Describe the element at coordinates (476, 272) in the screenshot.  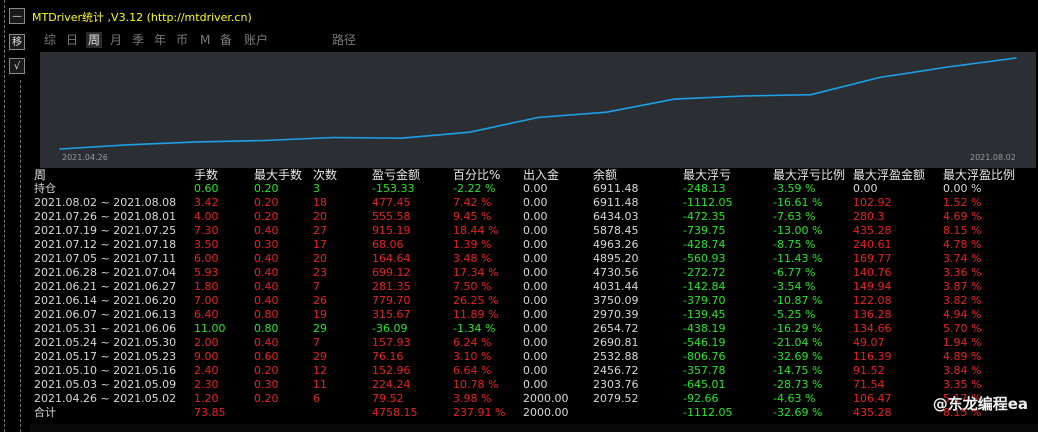
I see `table-cell: 17.34 %` at that location.